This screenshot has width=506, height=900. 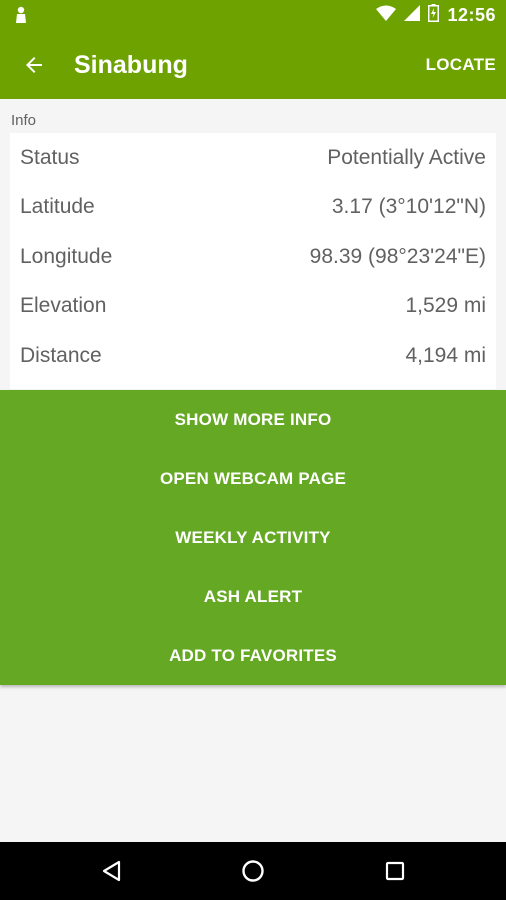 I want to click on battery-icon, so click(x=434, y=15).